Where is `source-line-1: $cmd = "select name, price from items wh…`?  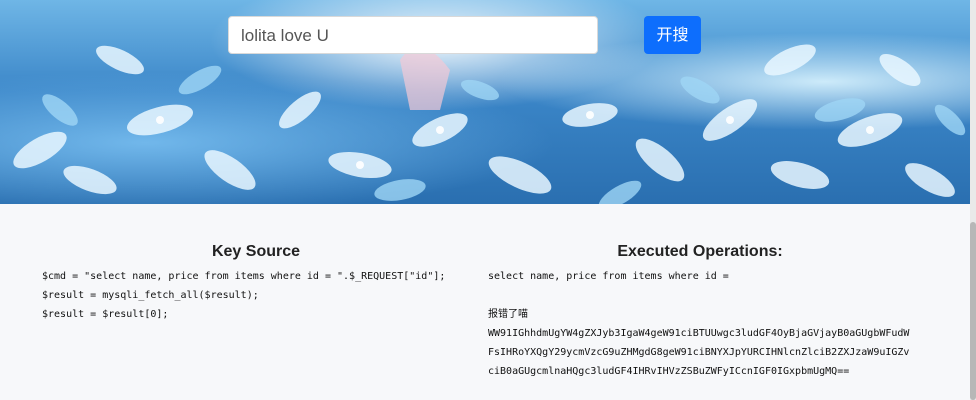
source-line-1: $cmd = "select name, price from items wh… is located at coordinates (244, 276).